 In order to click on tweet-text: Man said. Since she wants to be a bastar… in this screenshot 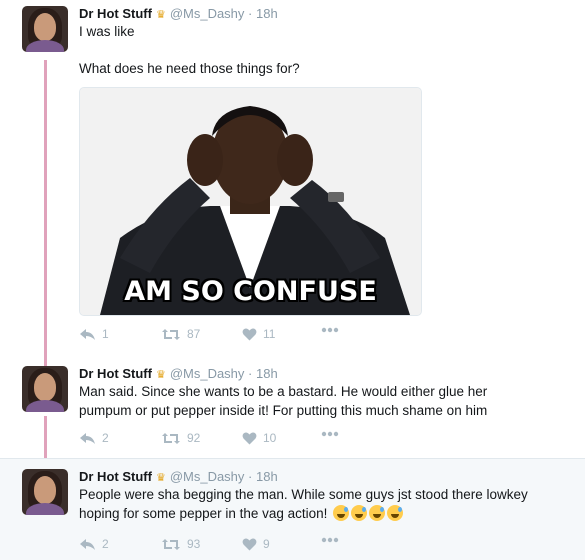, I will do `click(283, 401)`.